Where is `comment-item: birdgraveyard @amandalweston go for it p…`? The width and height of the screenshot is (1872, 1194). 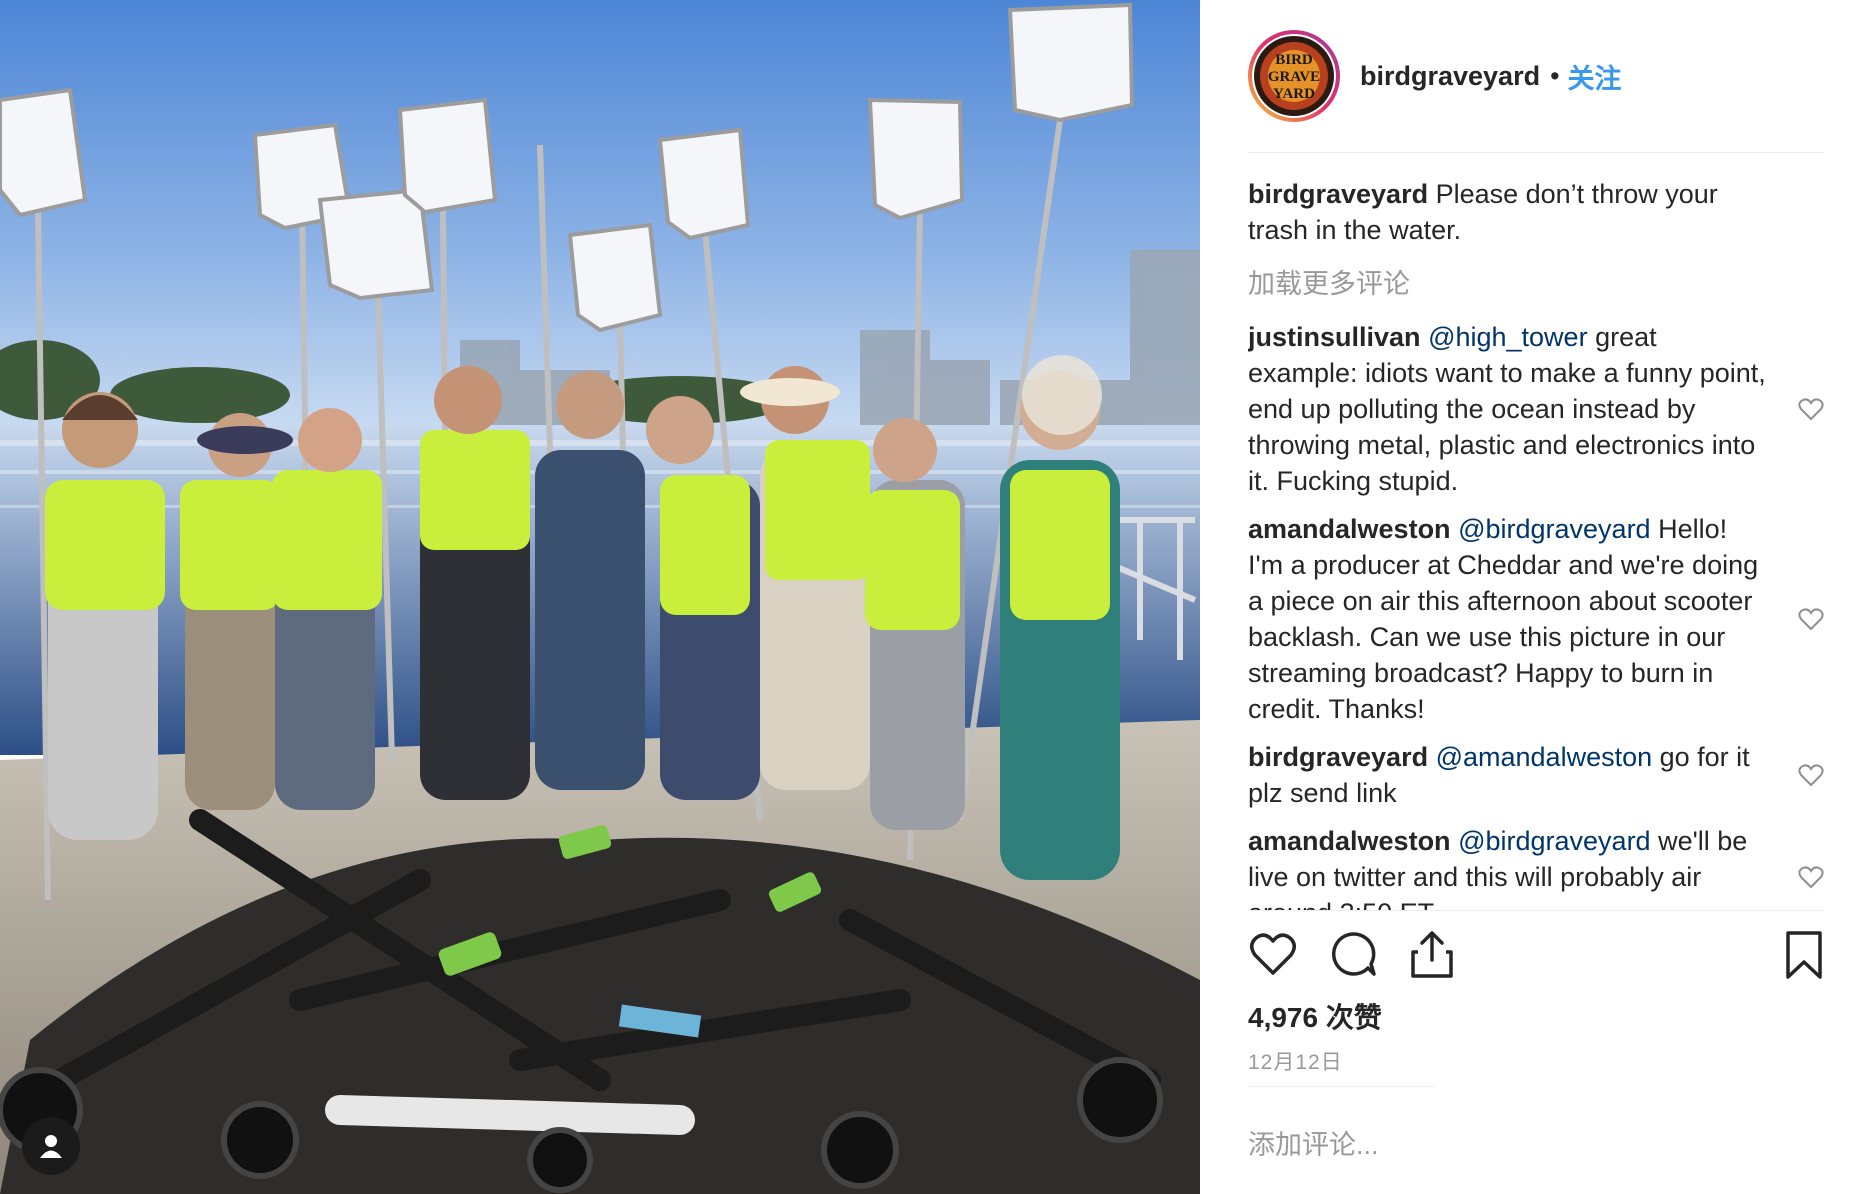 comment-item: birdgraveyard @amandalweston go for it p… is located at coordinates (1536, 775).